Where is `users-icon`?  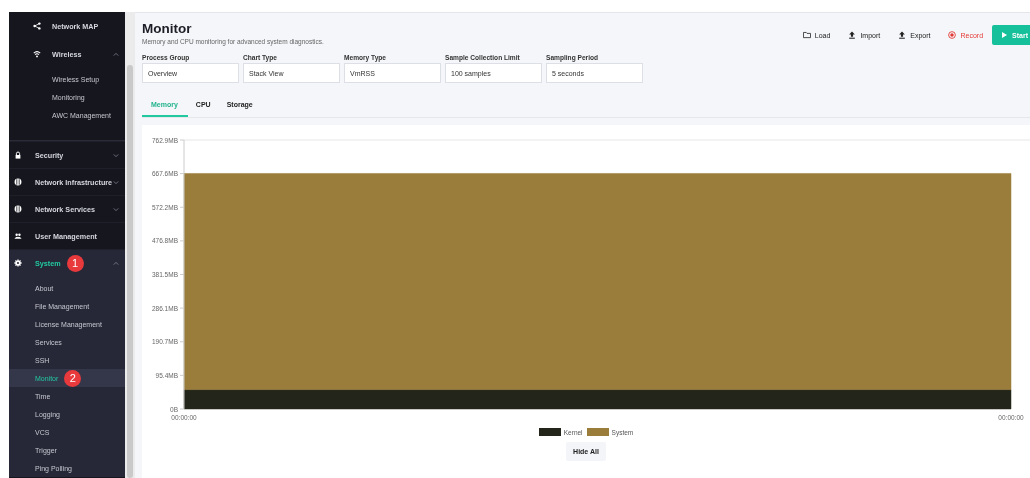 users-icon is located at coordinates (18, 236).